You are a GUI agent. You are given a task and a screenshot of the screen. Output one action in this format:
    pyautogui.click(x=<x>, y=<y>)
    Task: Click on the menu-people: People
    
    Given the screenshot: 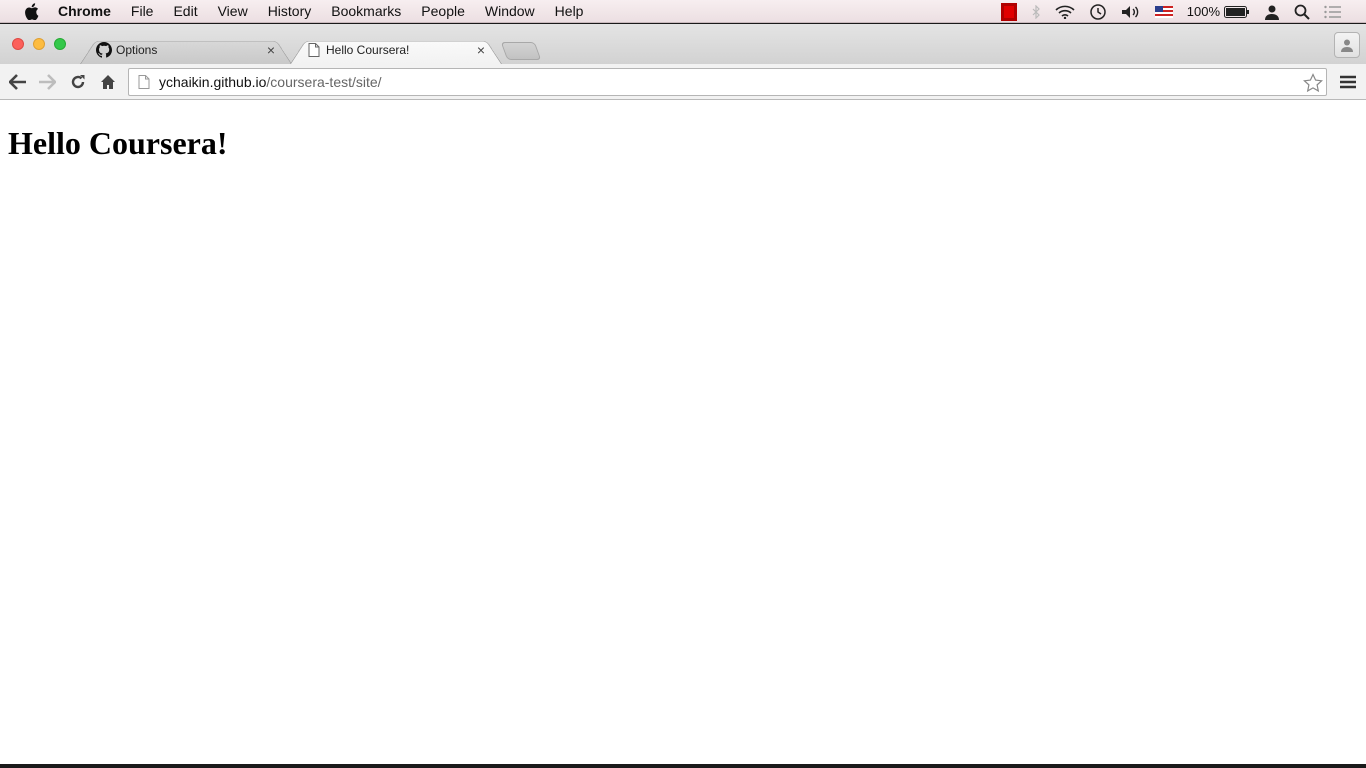 What is the action you would take?
    pyautogui.click(x=443, y=11)
    